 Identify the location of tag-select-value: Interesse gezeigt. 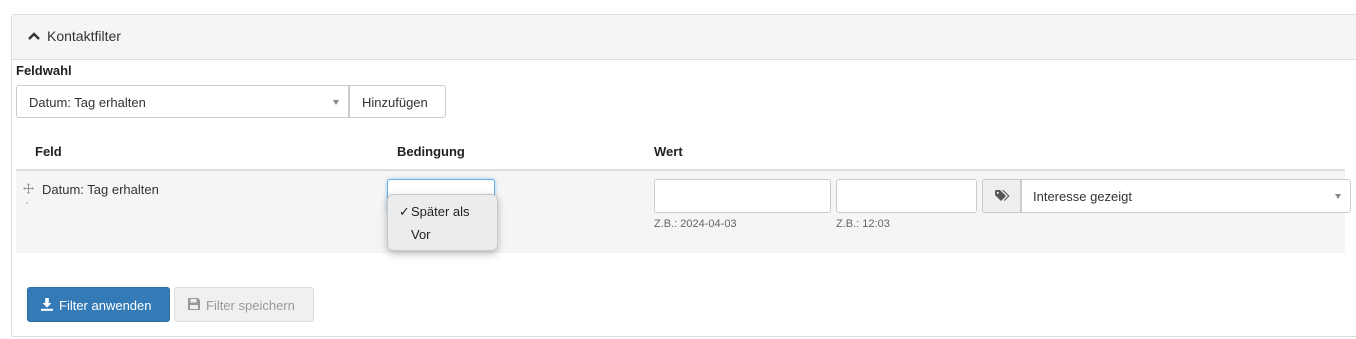
(1083, 196).